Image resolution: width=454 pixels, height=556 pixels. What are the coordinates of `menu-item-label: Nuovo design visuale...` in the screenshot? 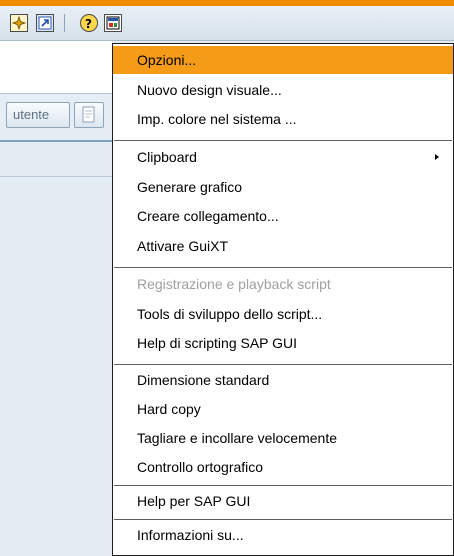 It's located at (209, 90).